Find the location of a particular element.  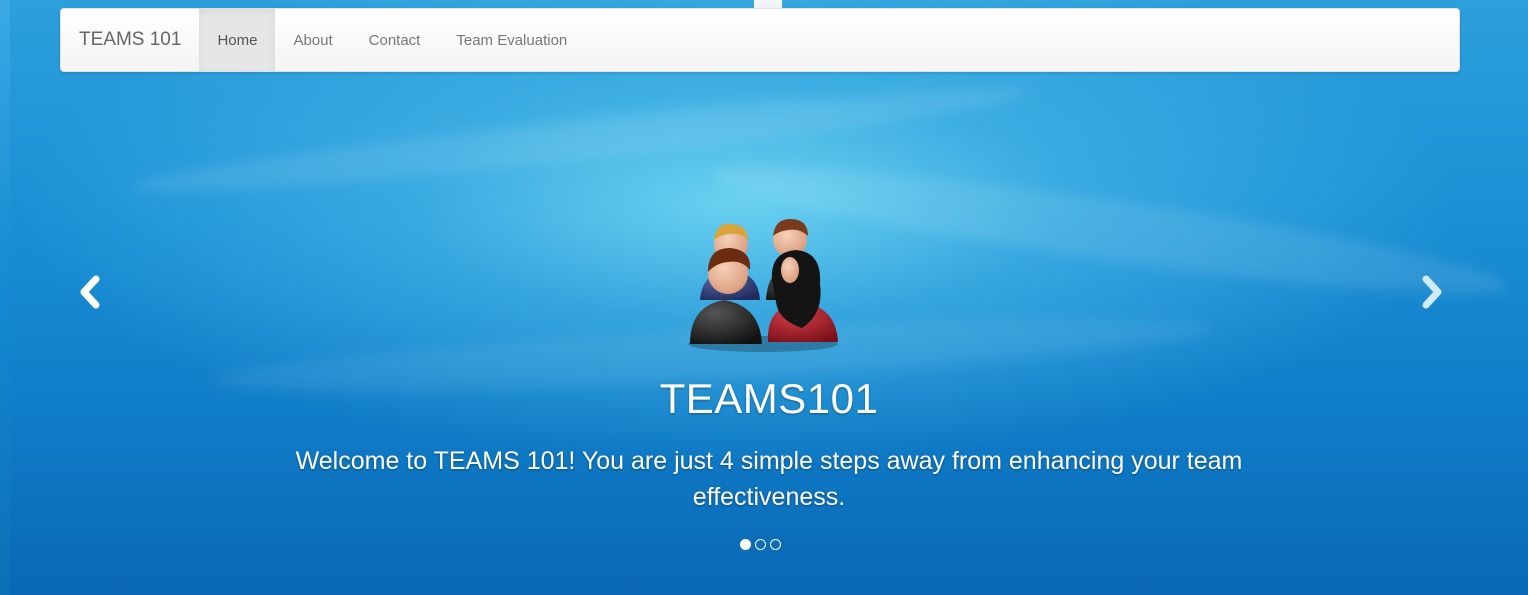

carousel-next-button is located at coordinates (1432, 292).